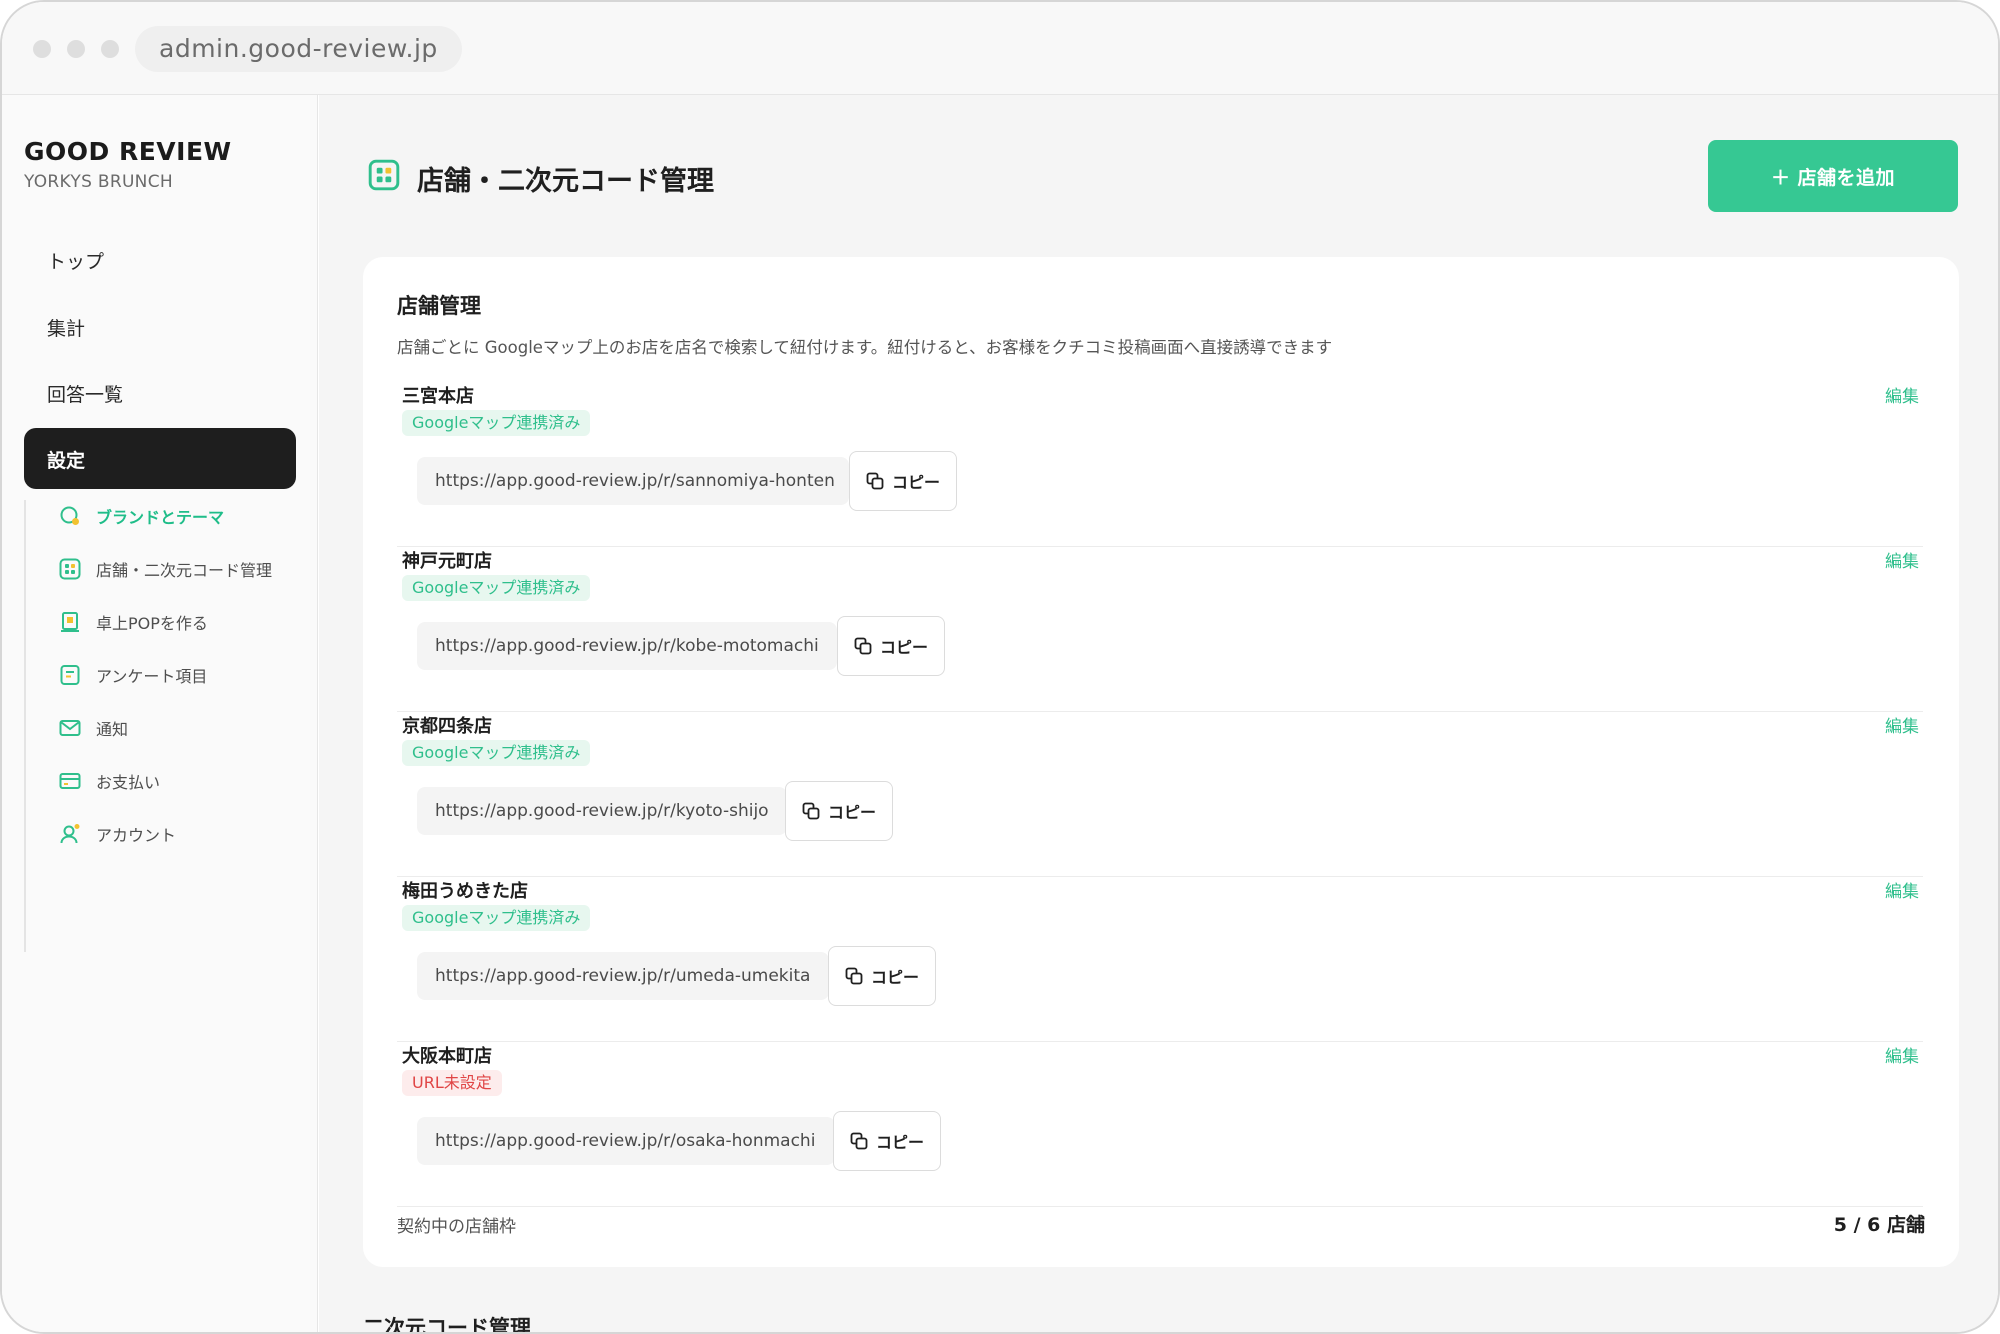 This screenshot has height=1334, width=2000. What do you see at coordinates (112, 729) in the screenshot?
I see `submenu-label: 通知` at bounding box center [112, 729].